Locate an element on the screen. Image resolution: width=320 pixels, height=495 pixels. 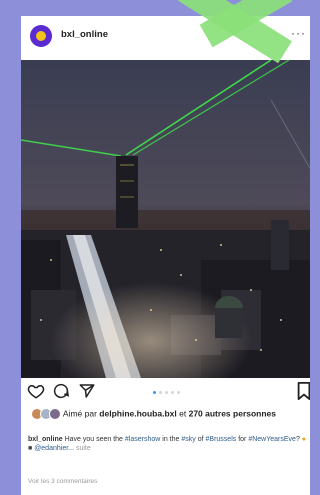
post-actions is located at coordinates (165, 393).